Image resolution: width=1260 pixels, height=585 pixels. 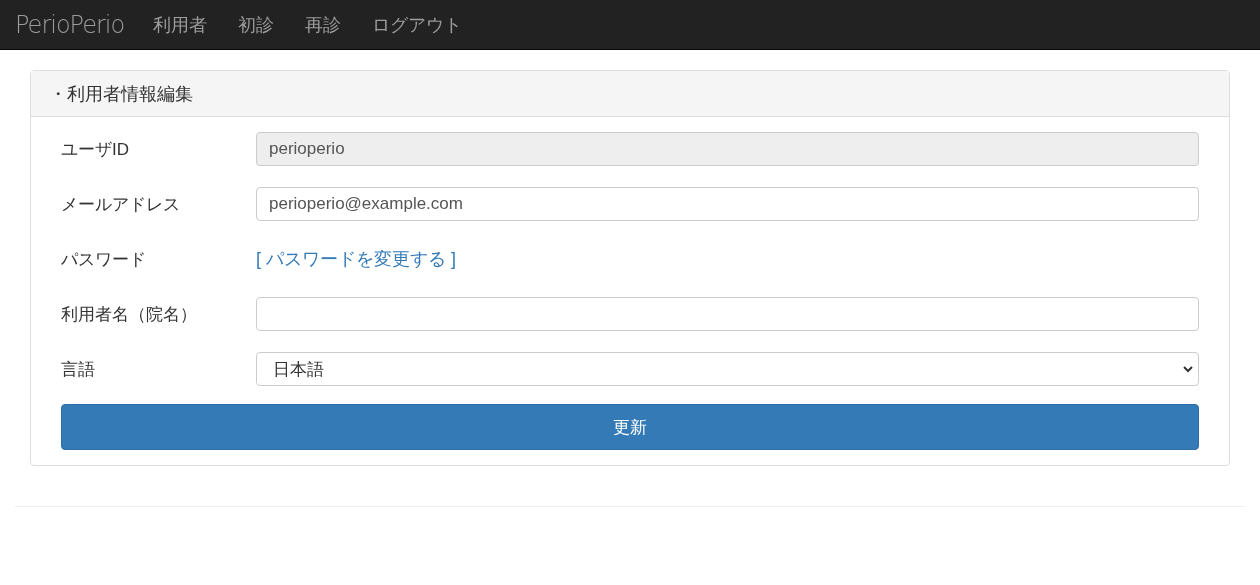 I want to click on nav-link: 再診, so click(x=323, y=24).